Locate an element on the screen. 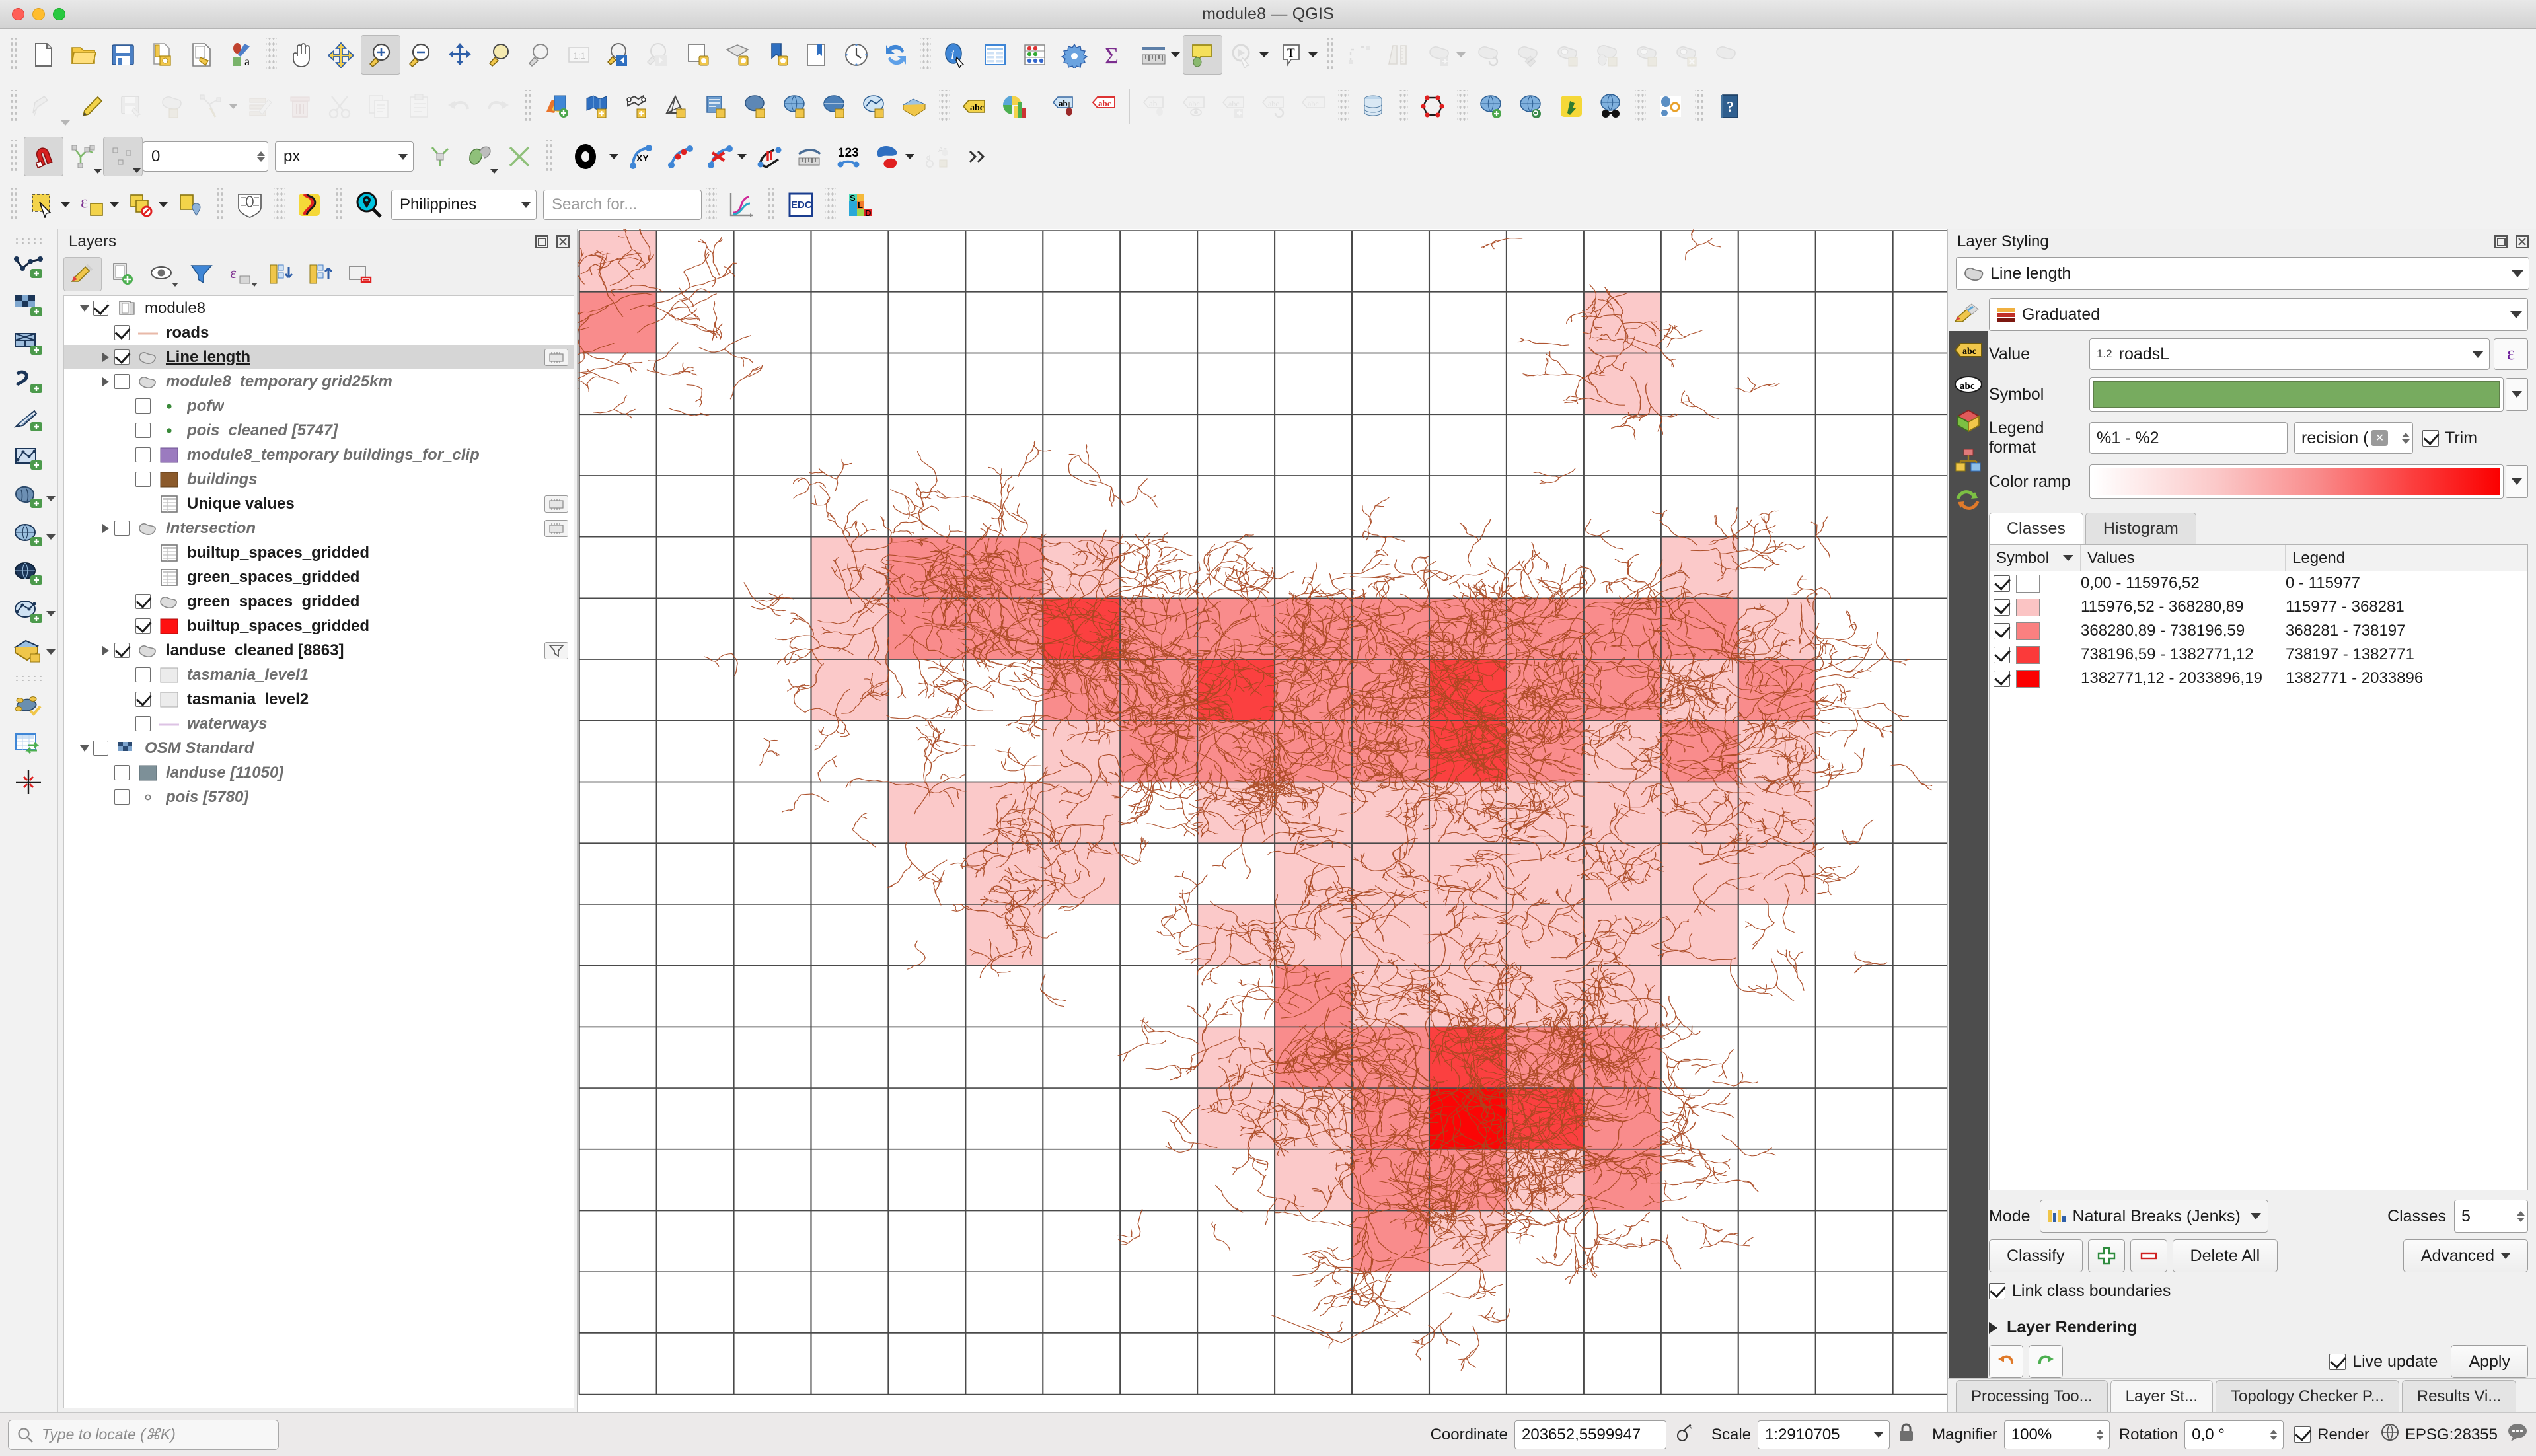  vertex-tool-icon is located at coordinates (211, 106).